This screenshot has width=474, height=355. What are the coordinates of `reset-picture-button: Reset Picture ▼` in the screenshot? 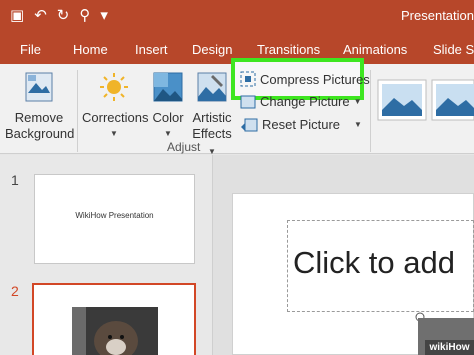 It's located at (301, 124).